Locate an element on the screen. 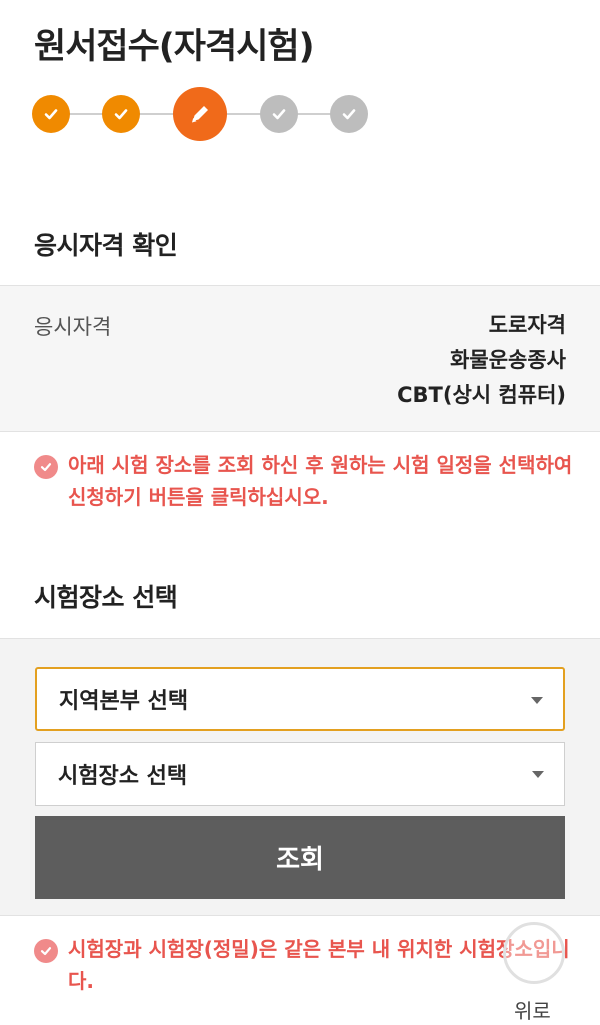  step-4-todo is located at coordinates (279, 114).